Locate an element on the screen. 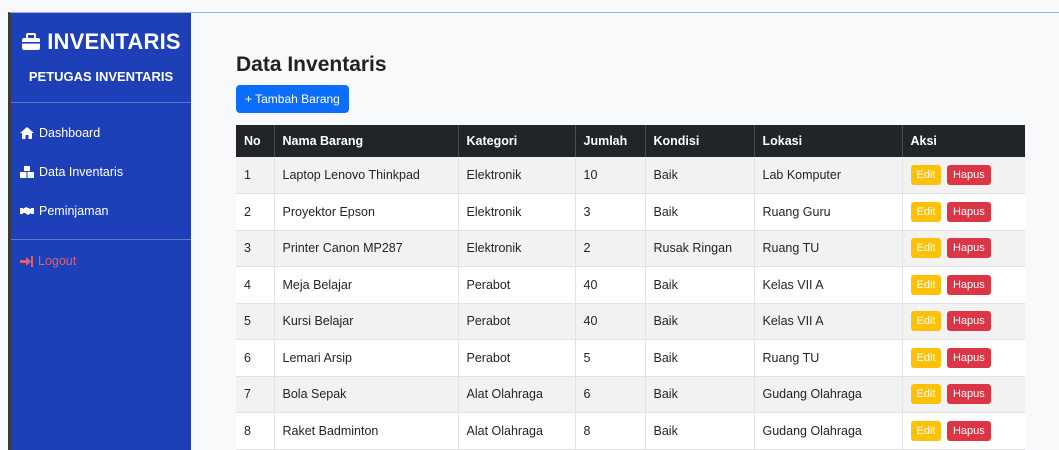 The image size is (1059, 450). cell-jumlah: 10 is located at coordinates (610, 175).